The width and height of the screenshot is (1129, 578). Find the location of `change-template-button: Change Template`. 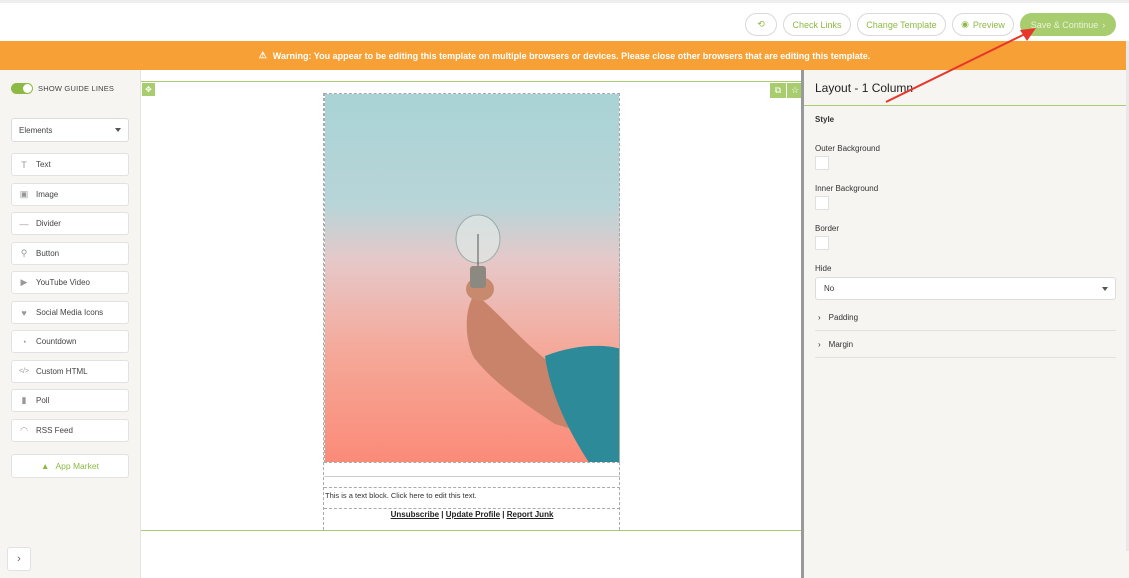

change-template-button: Change Template is located at coordinates (901, 24).